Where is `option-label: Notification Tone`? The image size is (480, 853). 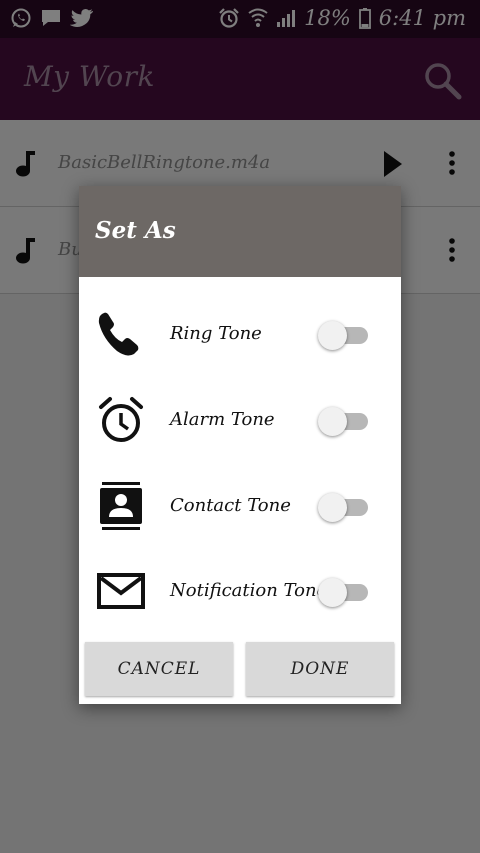 option-label: Notification Tone is located at coordinates (249, 590).